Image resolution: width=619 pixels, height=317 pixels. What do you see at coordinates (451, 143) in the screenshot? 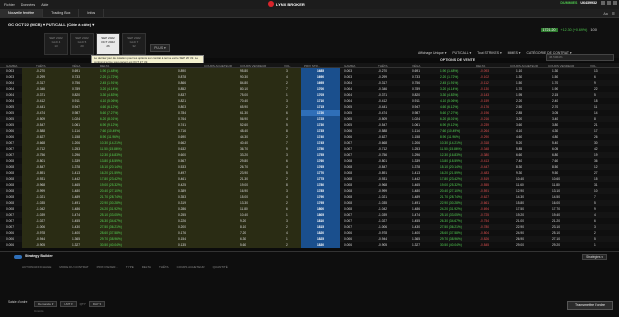
I see `cell-rd: 10.30 (14.21%)` at bounding box center [451, 143].